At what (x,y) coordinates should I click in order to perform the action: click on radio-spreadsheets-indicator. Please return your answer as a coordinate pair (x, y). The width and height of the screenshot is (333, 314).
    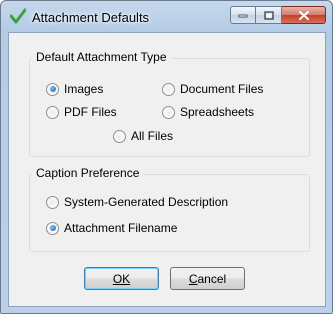
    Looking at the image, I should click on (168, 112).